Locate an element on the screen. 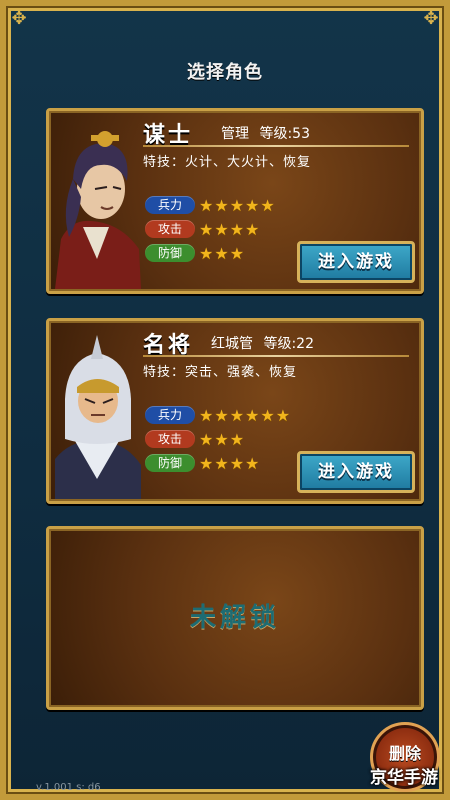 Image resolution: width=450 pixels, height=800 pixels. star-rating: ★★★★★★ is located at coordinates (245, 415).